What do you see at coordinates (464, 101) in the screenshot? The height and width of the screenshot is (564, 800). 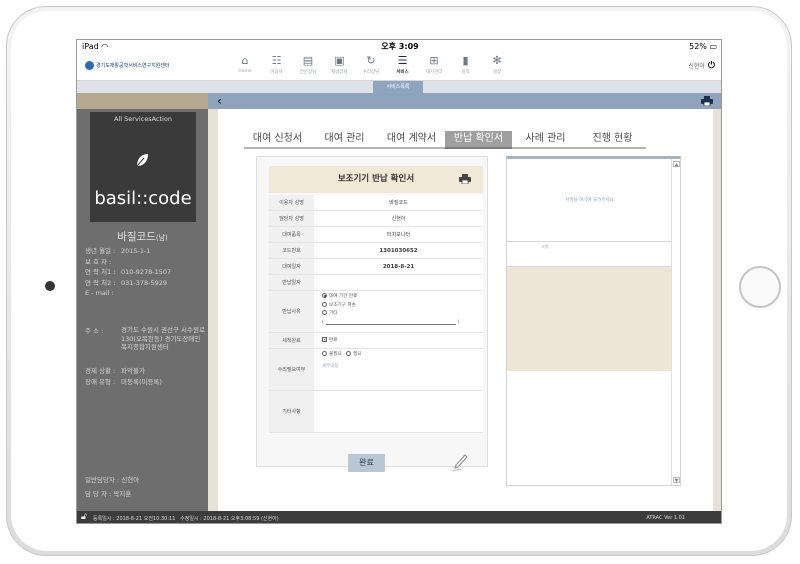 I see `main-toolbar: ‹` at bounding box center [464, 101].